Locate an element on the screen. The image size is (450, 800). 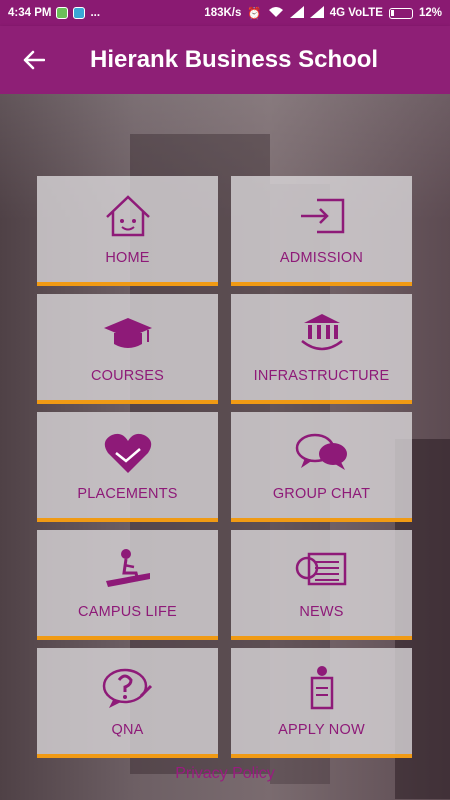
question-bubble-icon is located at coordinates (128, 688).